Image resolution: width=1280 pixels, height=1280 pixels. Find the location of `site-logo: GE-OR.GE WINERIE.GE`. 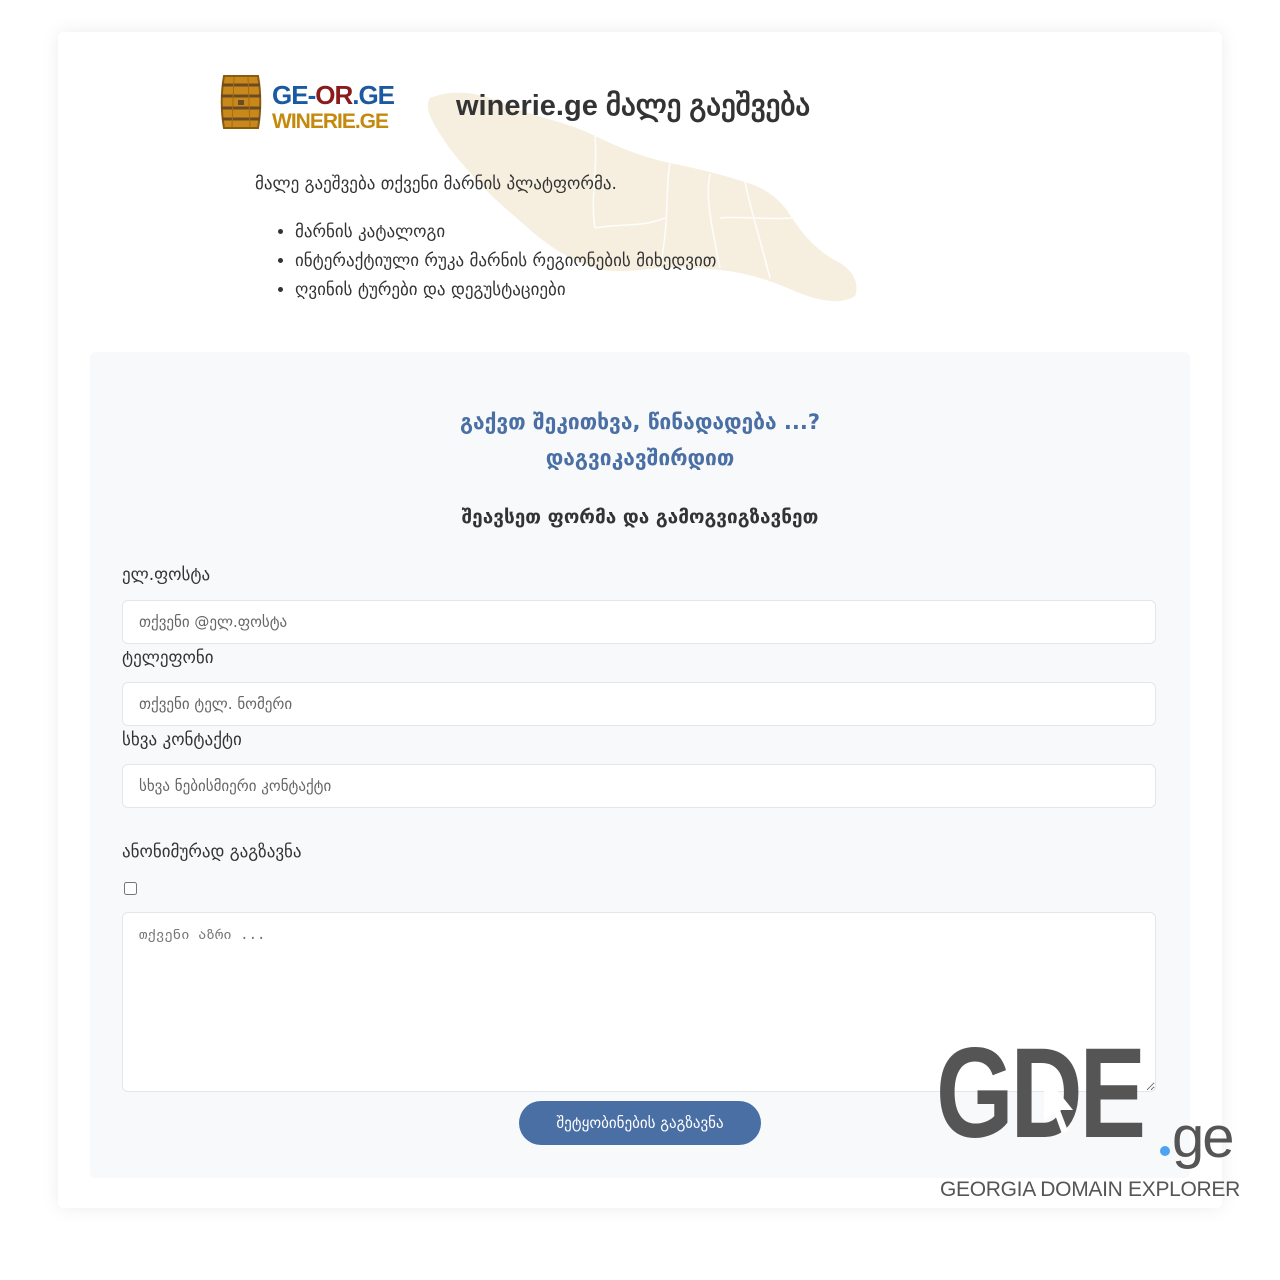

site-logo: GE-OR.GE WINERIE.GE is located at coordinates (315, 104).